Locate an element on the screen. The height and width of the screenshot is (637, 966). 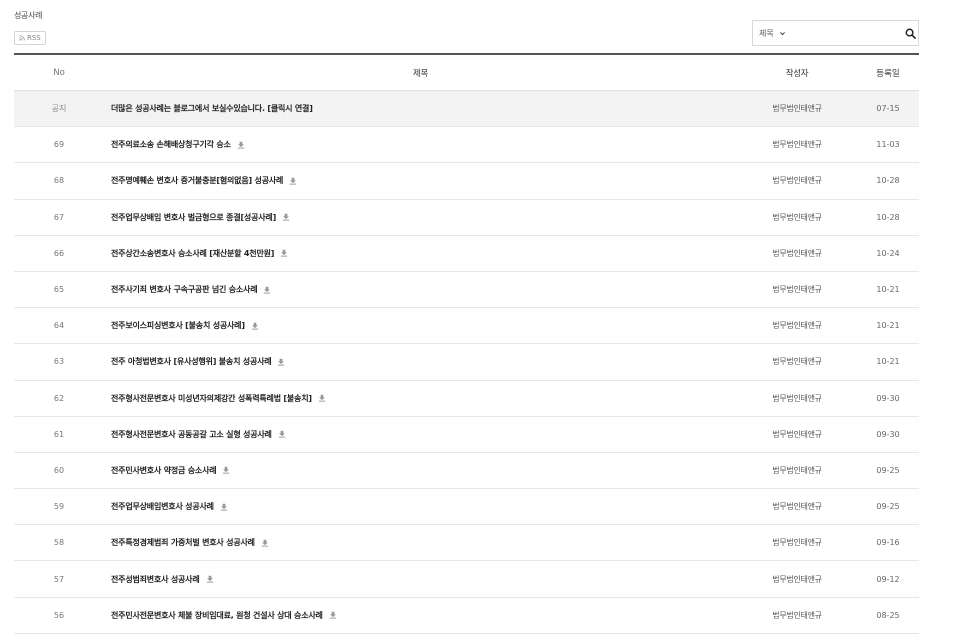
row-number: 56 is located at coordinates (59, 615).